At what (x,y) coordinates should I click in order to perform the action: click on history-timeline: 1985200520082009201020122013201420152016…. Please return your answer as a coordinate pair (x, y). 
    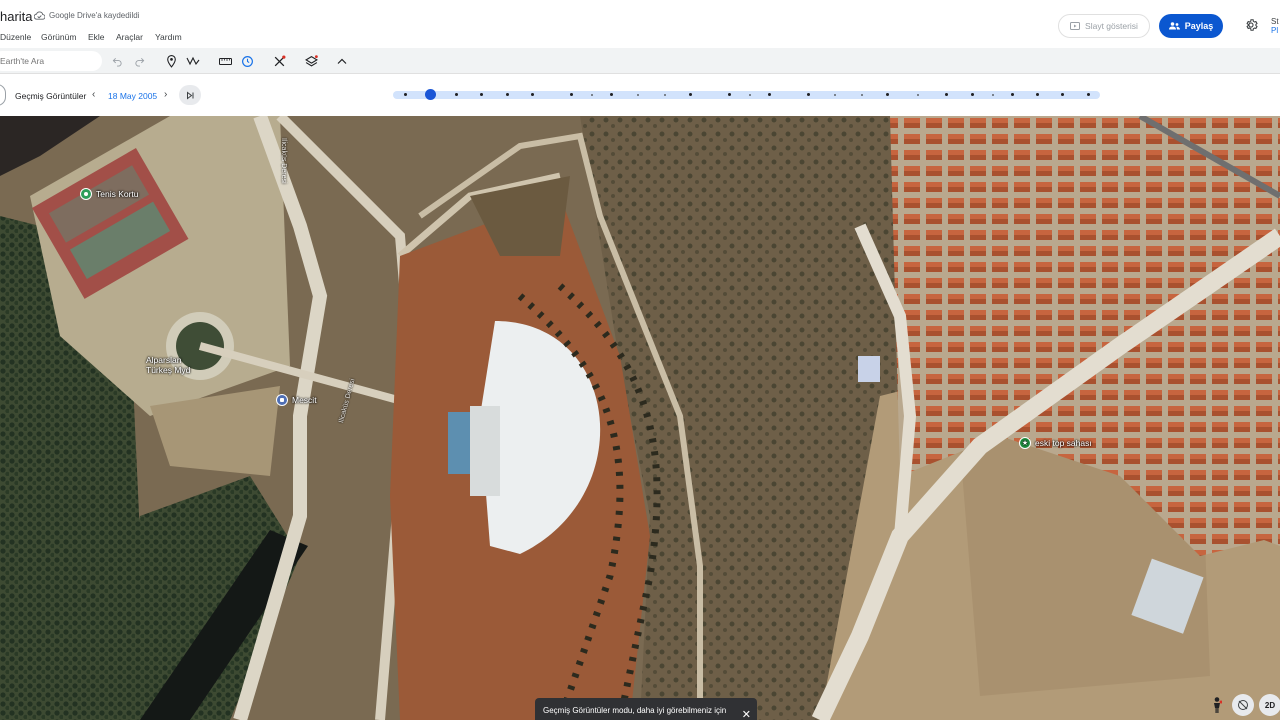
    Looking at the image, I should click on (746, 106).